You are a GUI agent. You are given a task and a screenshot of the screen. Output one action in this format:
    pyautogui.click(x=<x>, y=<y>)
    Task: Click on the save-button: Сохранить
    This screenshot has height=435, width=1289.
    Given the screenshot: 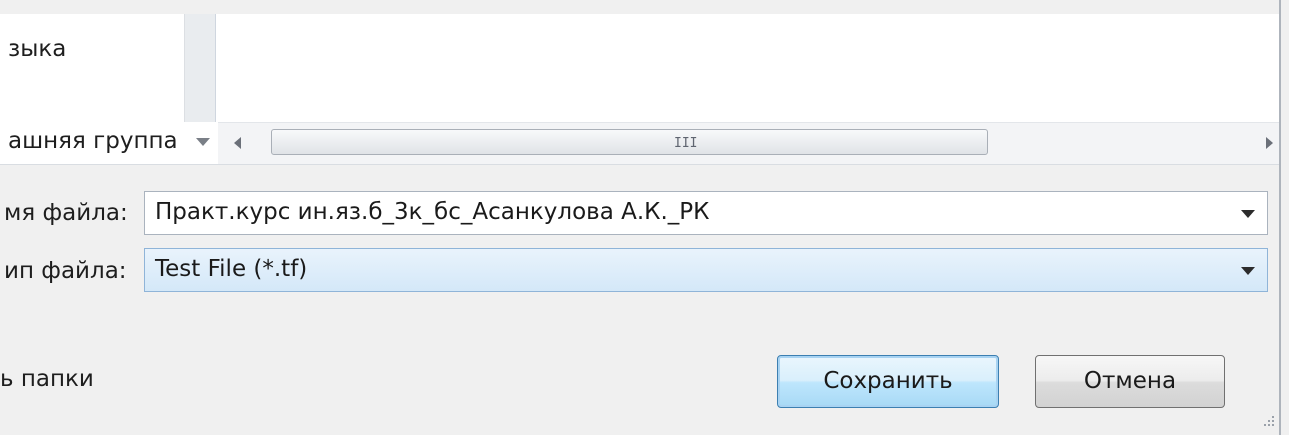 What is the action you would take?
    pyautogui.click(x=888, y=381)
    